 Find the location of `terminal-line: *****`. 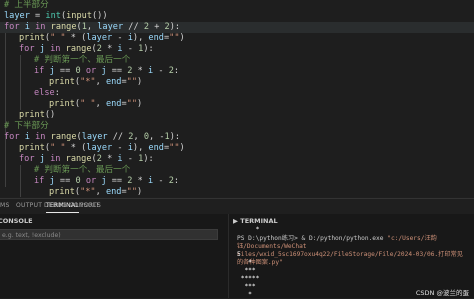

terminal-line: ***** is located at coordinates (248, 279).